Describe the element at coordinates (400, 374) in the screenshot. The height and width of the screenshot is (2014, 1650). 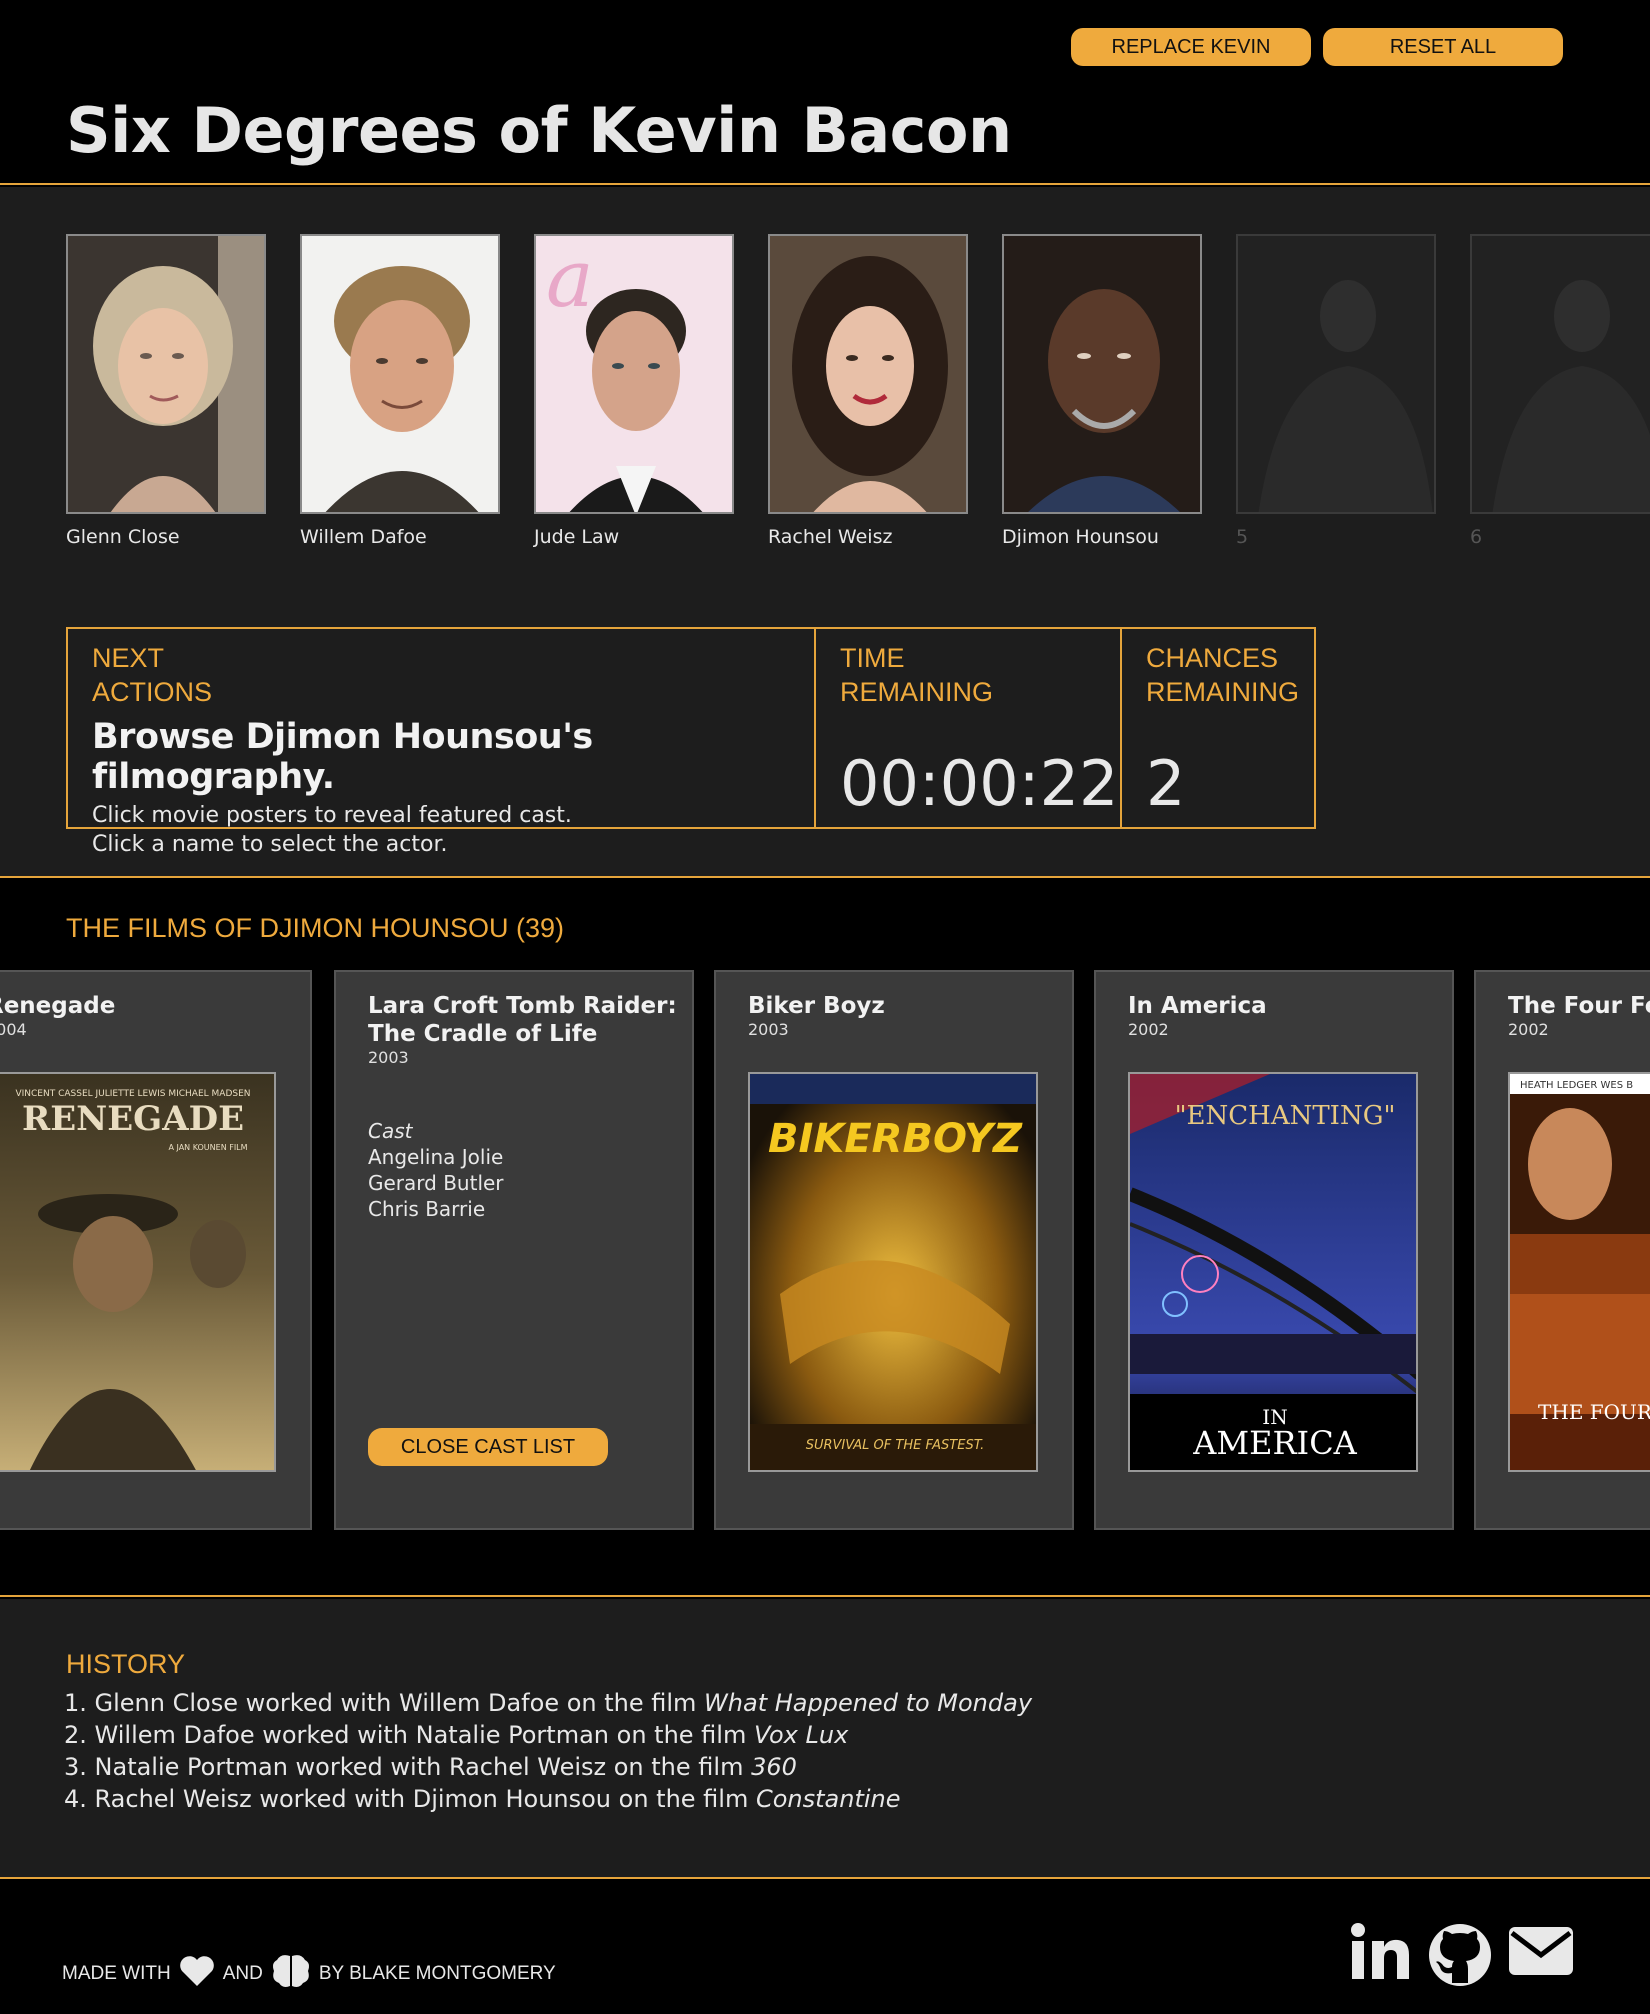
I see `willem-dafoe-photo` at that location.